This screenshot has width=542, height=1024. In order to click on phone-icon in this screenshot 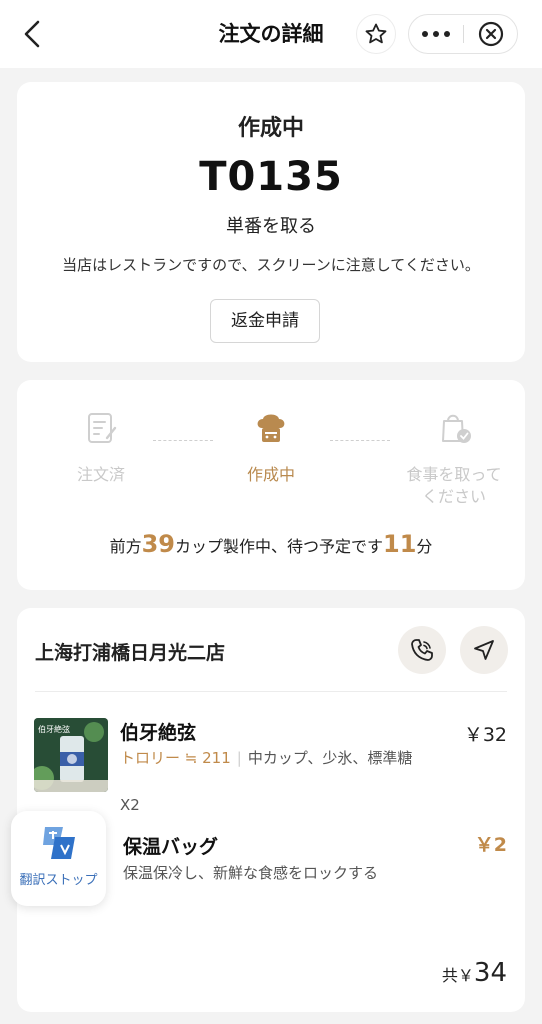, I will do `click(422, 650)`.